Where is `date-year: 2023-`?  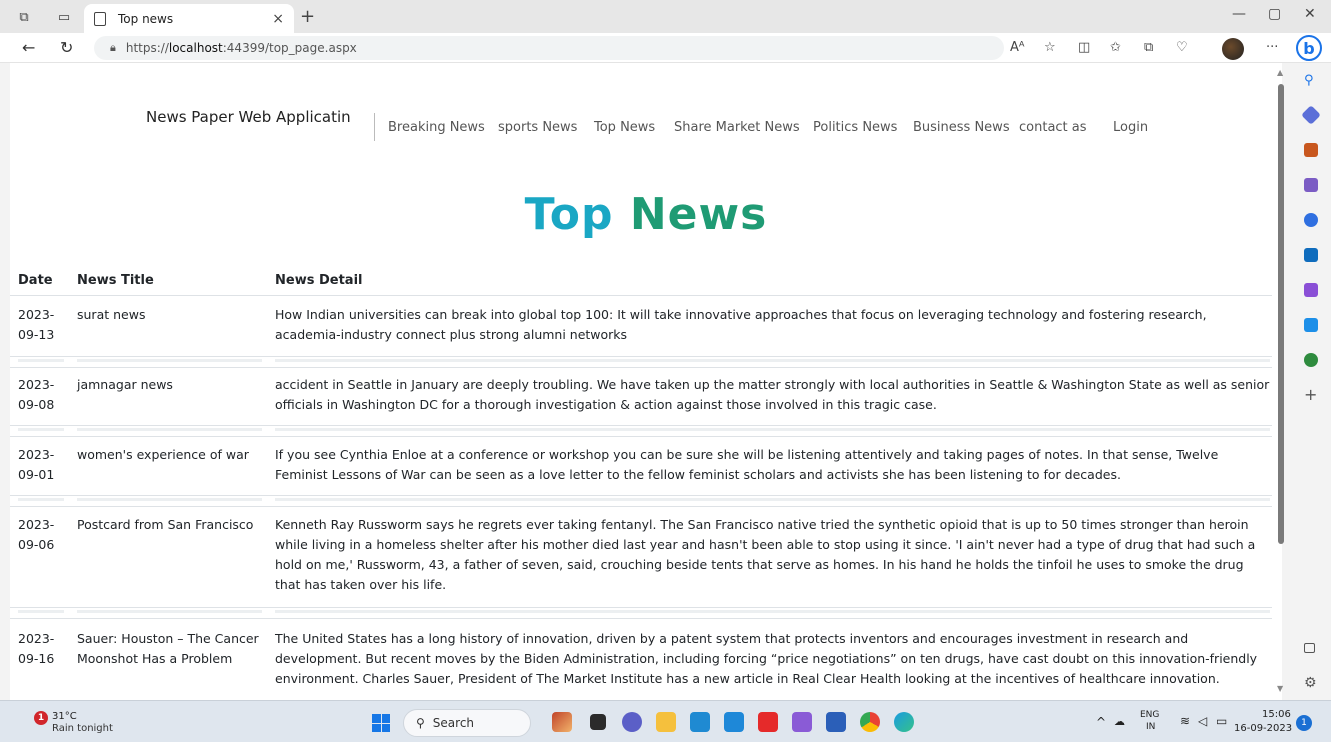
date-year: 2023- is located at coordinates (36, 638).